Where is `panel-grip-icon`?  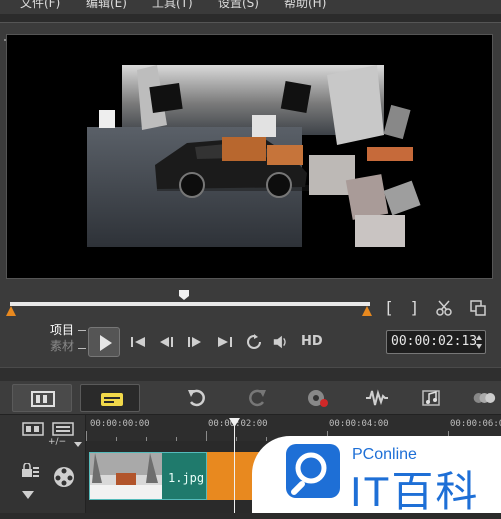 panel-grip-icon is located at coordinates (11, 33).